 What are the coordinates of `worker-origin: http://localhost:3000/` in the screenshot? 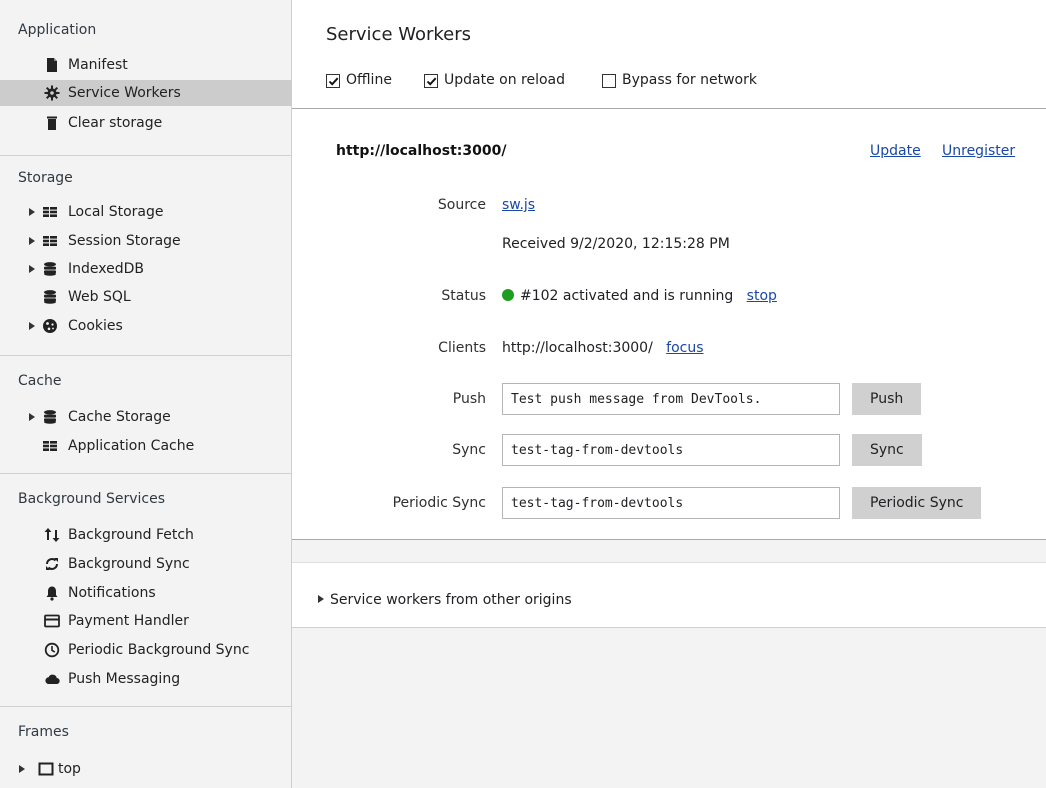 It's located at (421, 151).